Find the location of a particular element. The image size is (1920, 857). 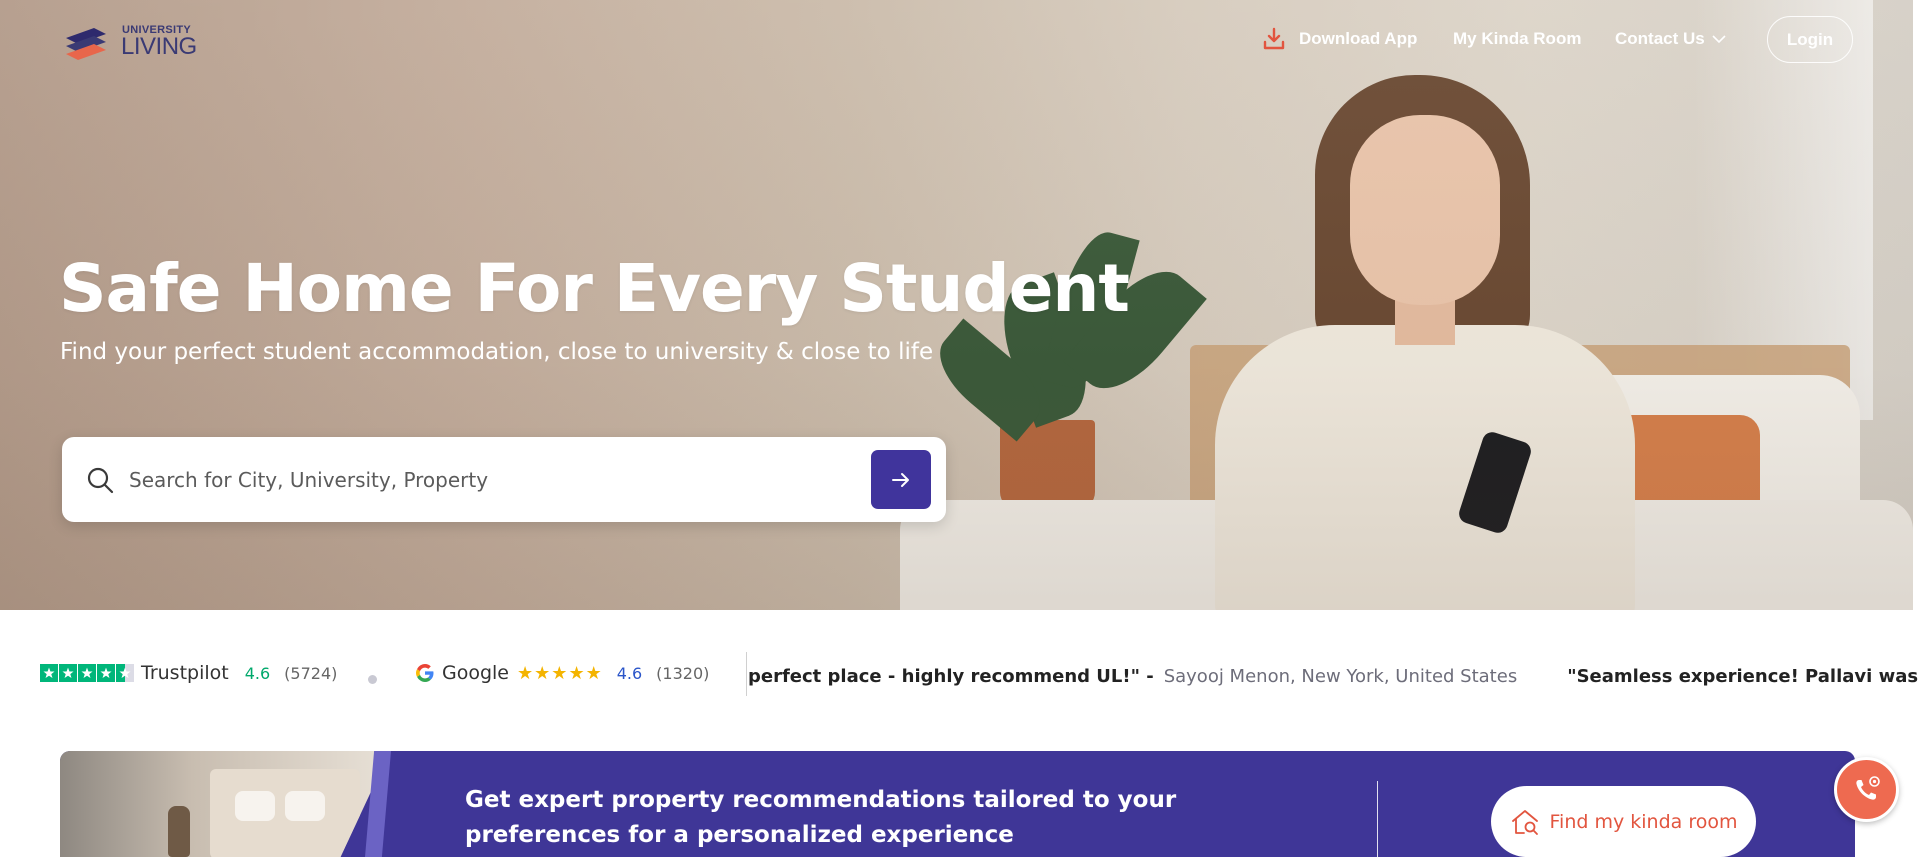

google-stars: ★ ★ ★ ★ ★ is located at coordinates (560, 673).